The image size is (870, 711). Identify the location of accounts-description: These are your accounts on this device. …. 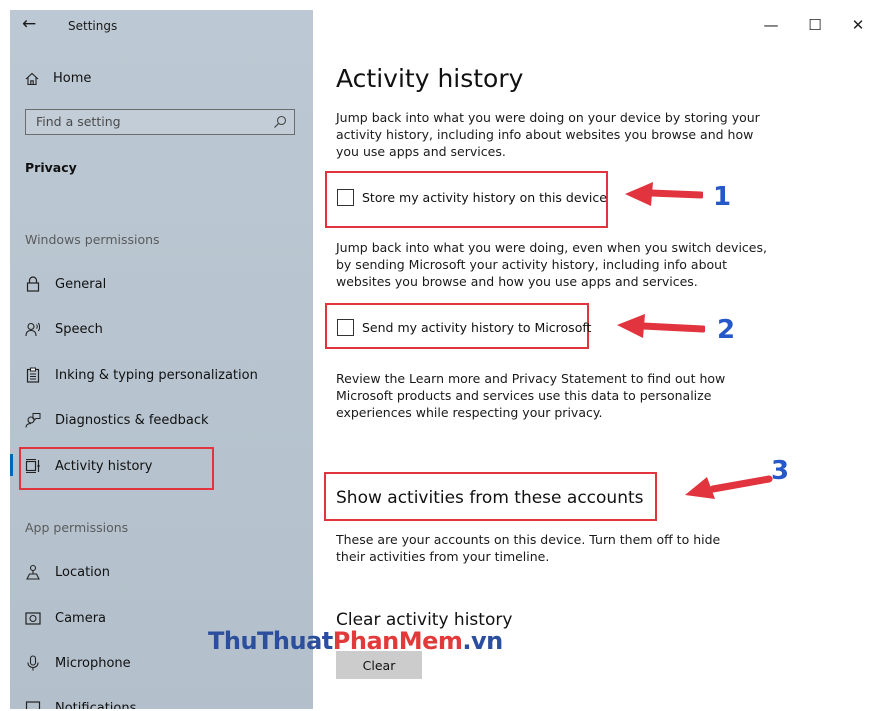
(528, 548).